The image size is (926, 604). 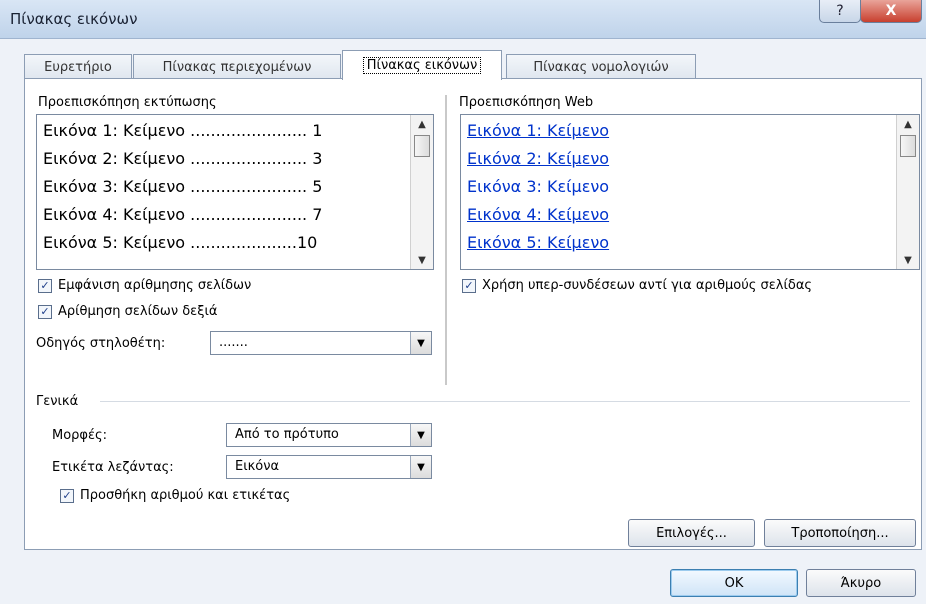 I want to click on tab-leader-select: ....... ▼, so click(x=321, y=343).